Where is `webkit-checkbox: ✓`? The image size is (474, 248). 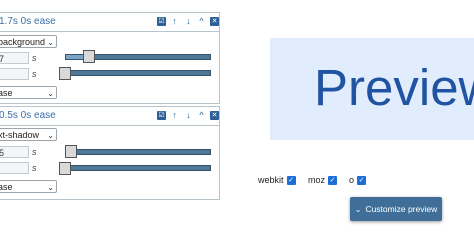 webkit-checkbox: ✓ is located at coordinates (291, 180).